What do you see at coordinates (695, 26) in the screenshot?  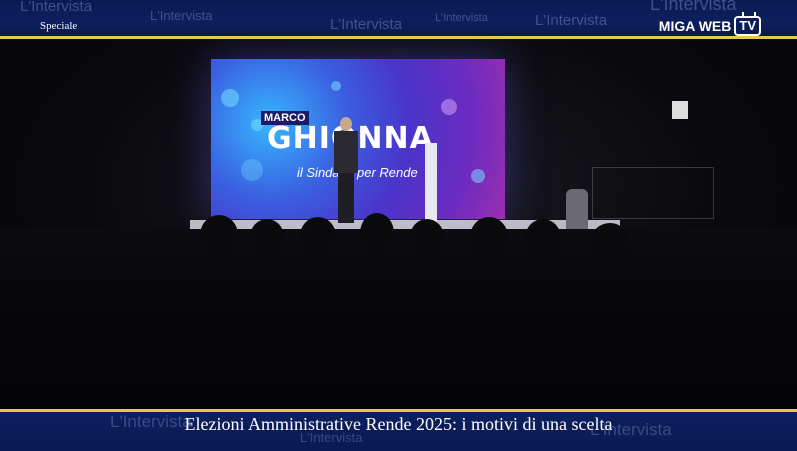 I see `brand-name: MIGA WEB` at bounding box center [695, 26].